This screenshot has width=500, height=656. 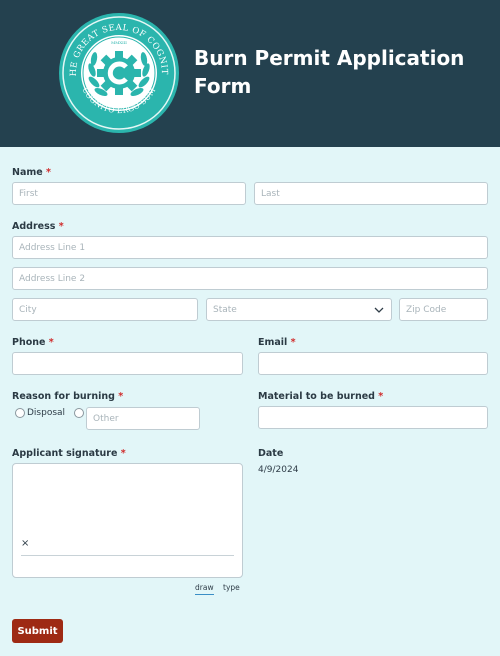 I want to click on reason-label: Reason for burning *, so click(x=68, y=396).